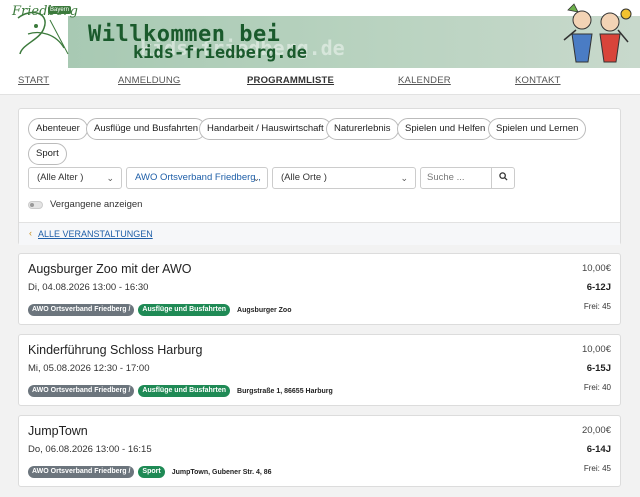  I want to click on nav-programmliste: PROGRAMMLISTE, so click(290, 80).